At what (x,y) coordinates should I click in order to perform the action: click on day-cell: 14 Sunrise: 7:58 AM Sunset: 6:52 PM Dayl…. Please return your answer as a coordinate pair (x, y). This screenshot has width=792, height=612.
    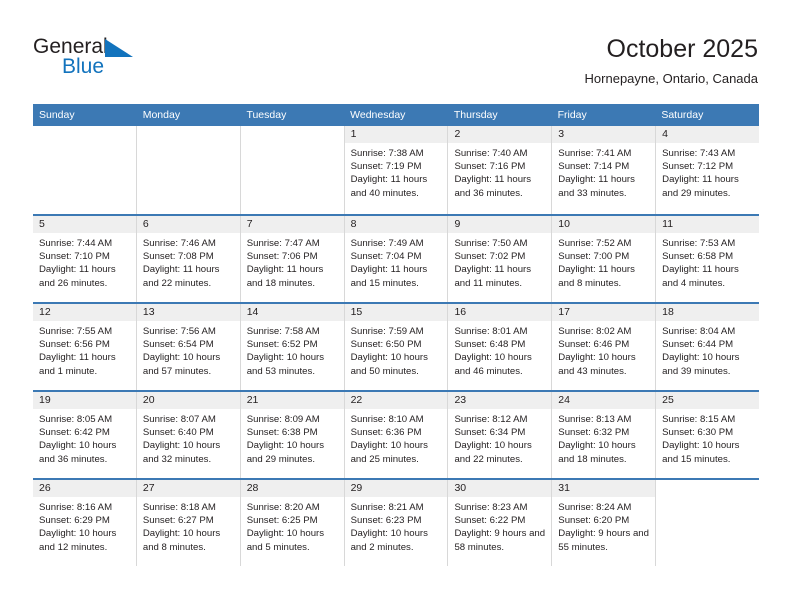
    Looking at the image, I should click on (292, 347).